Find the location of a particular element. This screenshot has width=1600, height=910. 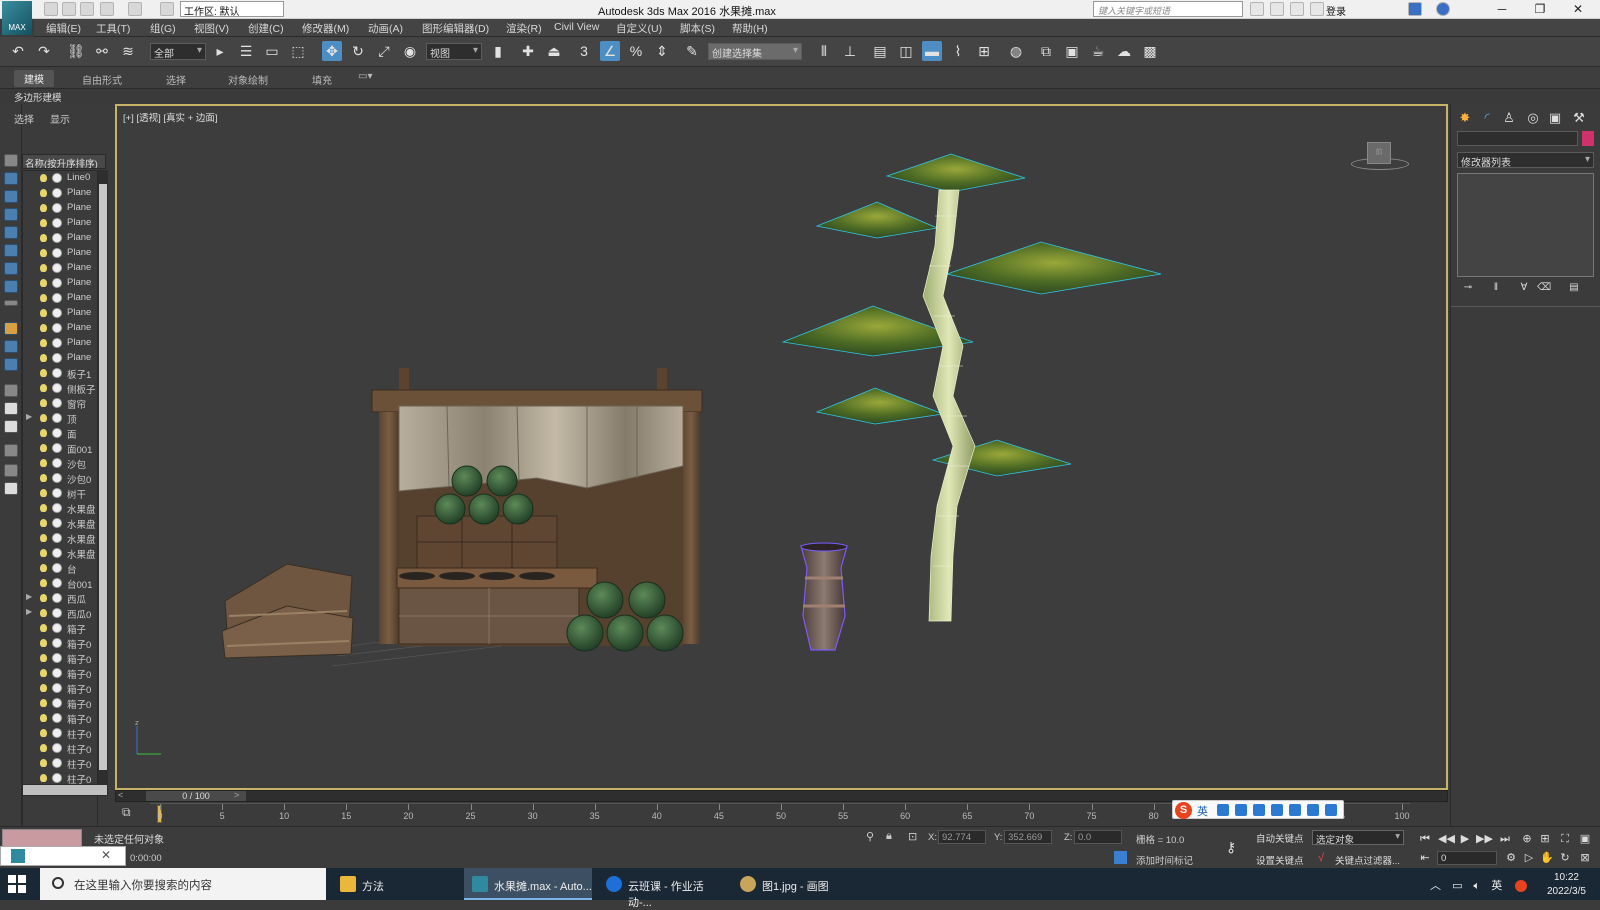

zoom-all-icon: ⊞ is located at coordinates (1545, 839).